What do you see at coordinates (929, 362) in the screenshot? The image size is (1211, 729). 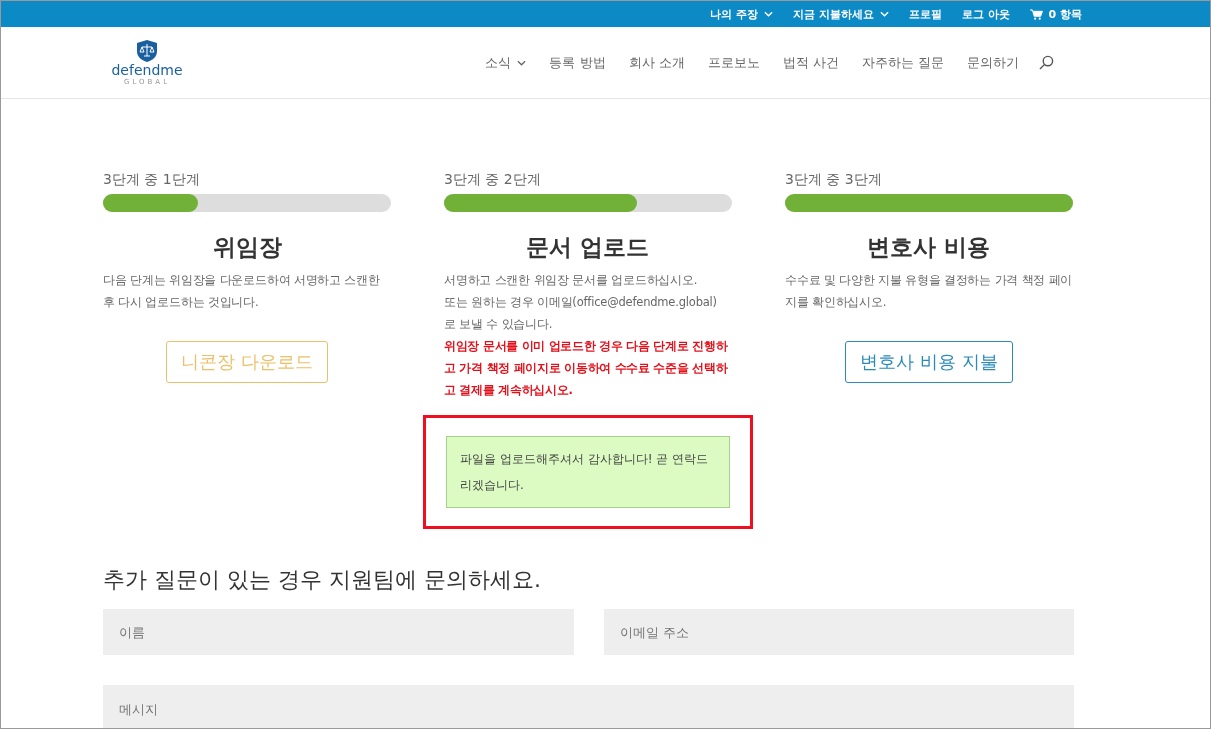 I see `step-action-button: 변호사 비용 지불` at bounding box center [929, 362].